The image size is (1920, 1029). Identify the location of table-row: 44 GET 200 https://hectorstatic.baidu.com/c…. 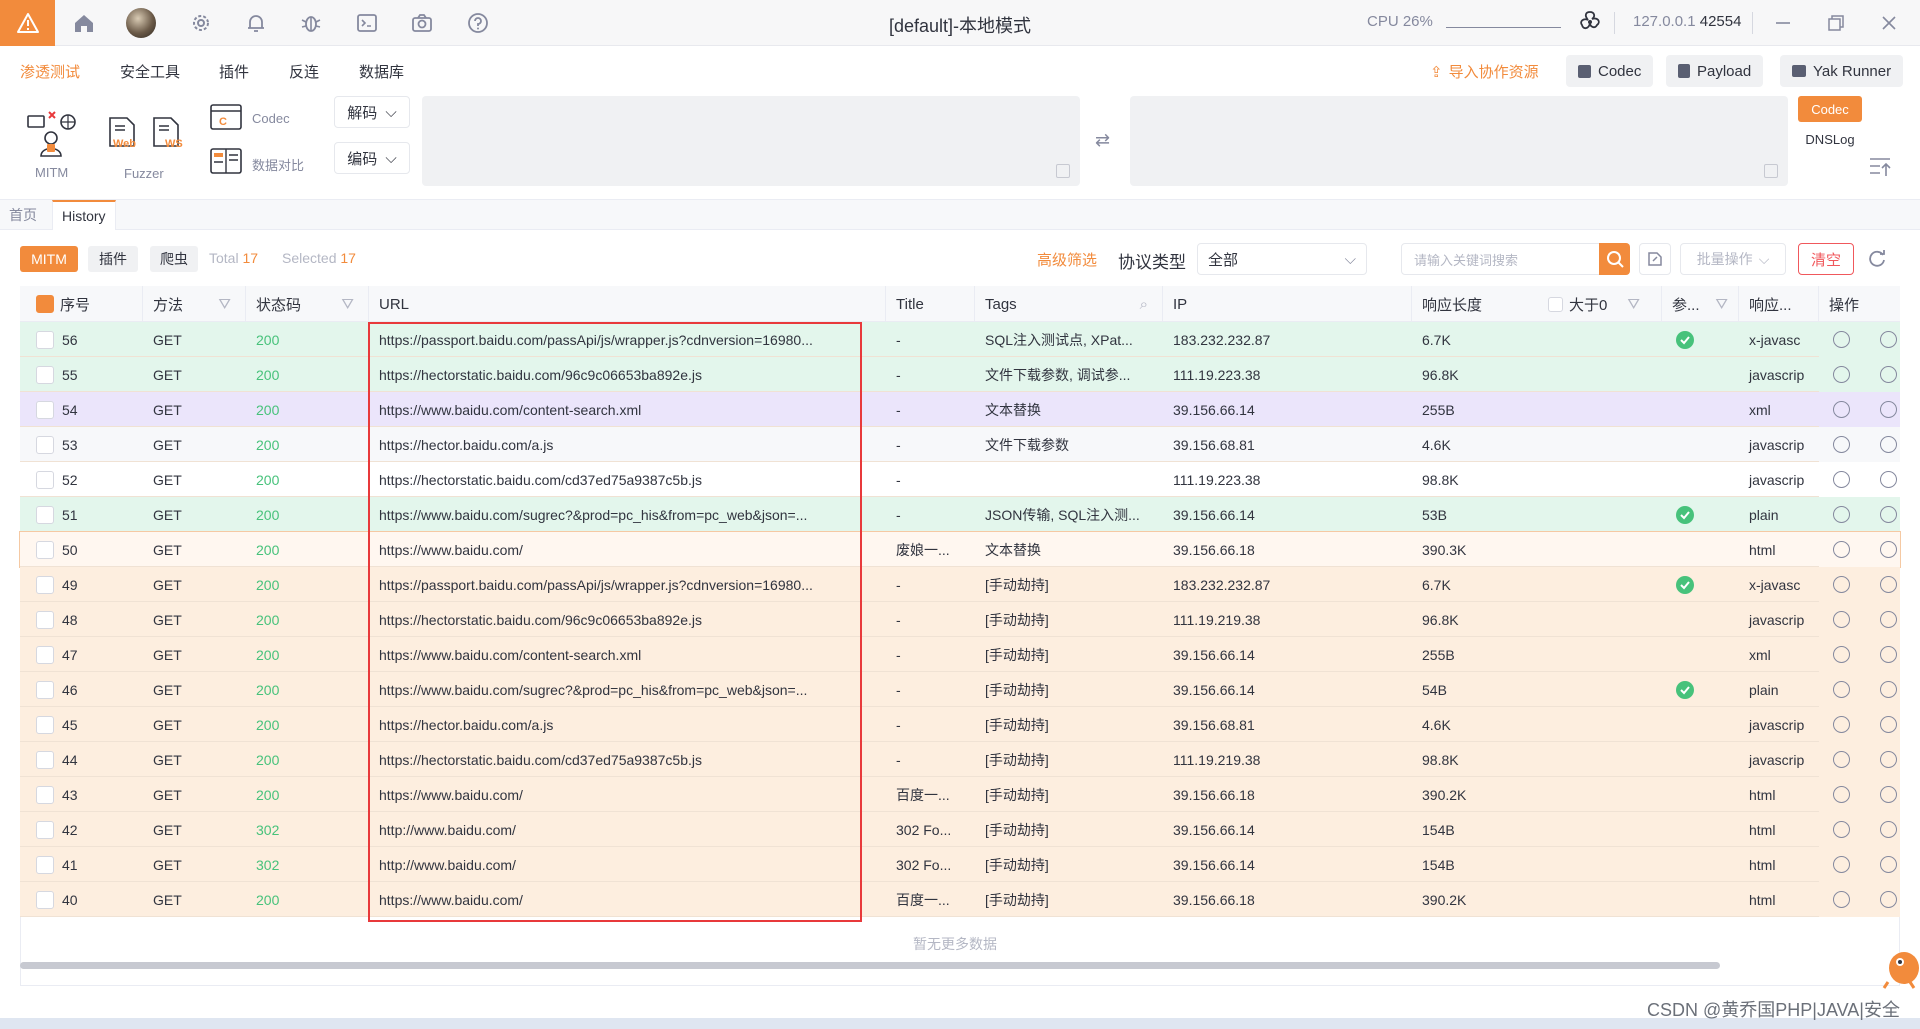
(960, 759).